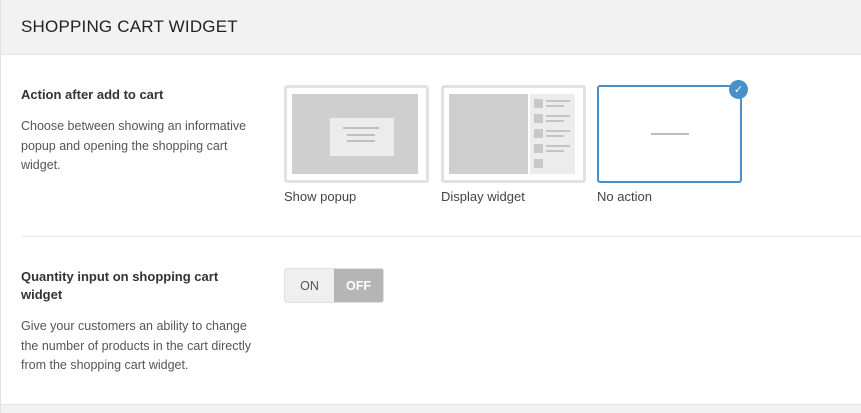 The image size is (861, 413). Describe the element at coordinates (129, 26) in the screenshot. I see `panel-title: SHOPPING CART WIDGET` at that location.